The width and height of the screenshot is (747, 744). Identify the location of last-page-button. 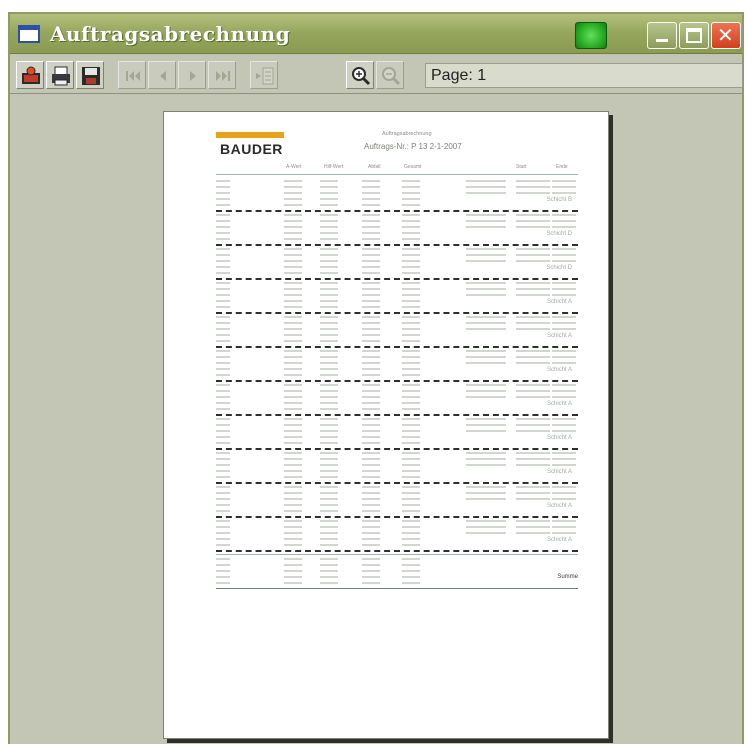
(222, 75).